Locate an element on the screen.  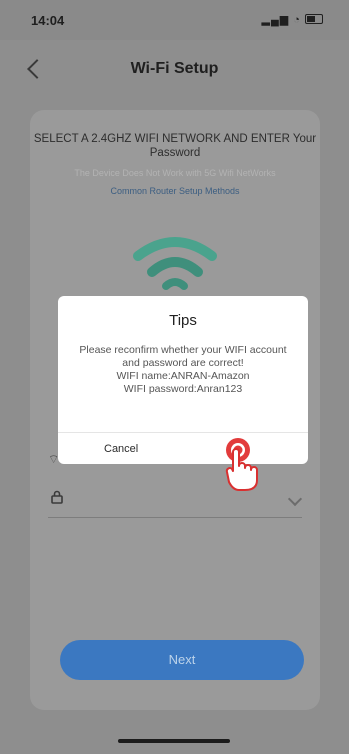
dialog-wifi-password: WIFI password:Anran123 is located at coordinates (183, 389).